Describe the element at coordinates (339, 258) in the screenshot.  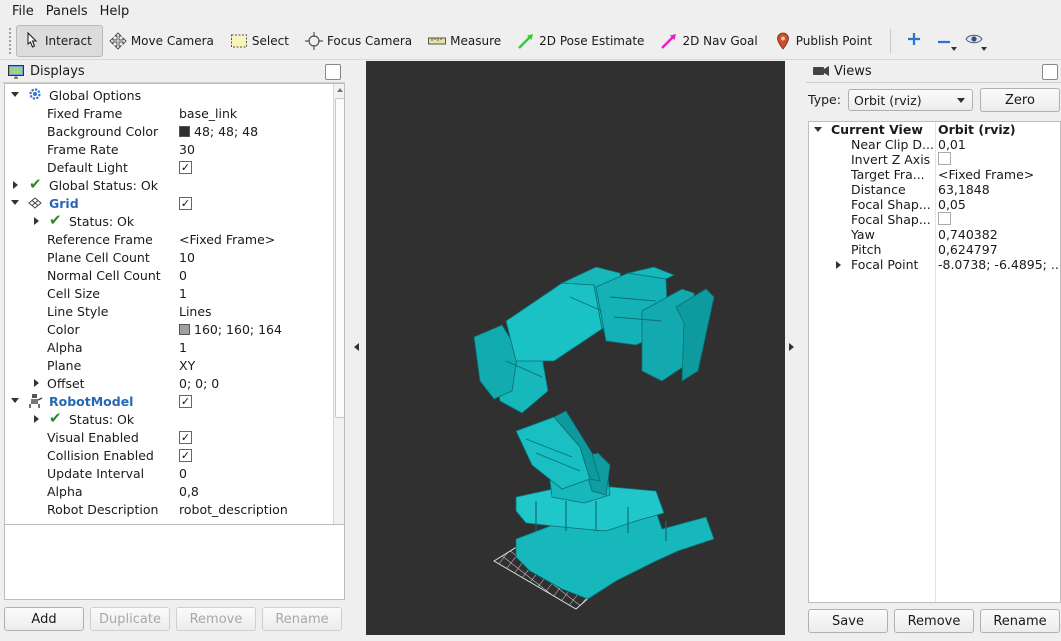
I see `scroll-thumb` at that location.